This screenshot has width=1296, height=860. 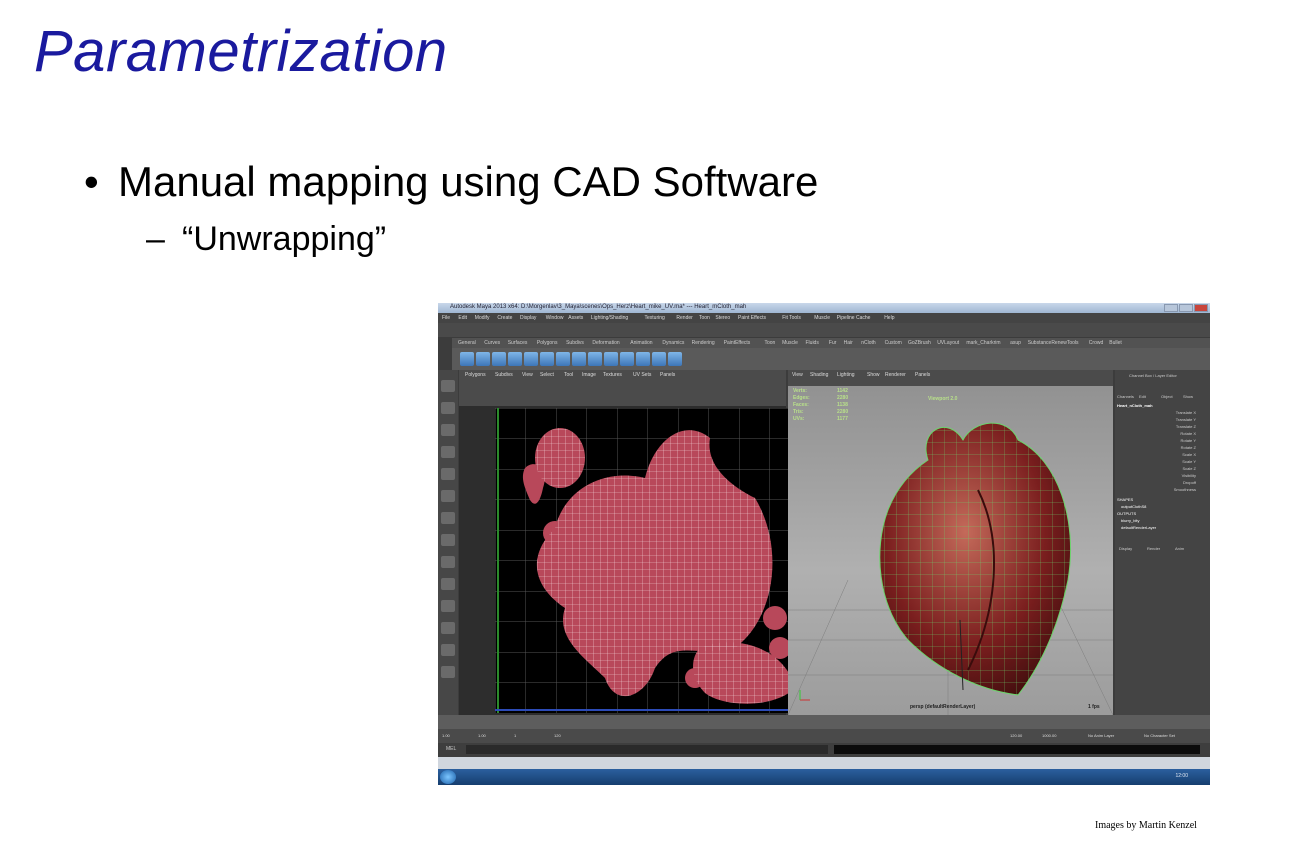 I want to click on menu-item: Window, so click(x=554, y=318).